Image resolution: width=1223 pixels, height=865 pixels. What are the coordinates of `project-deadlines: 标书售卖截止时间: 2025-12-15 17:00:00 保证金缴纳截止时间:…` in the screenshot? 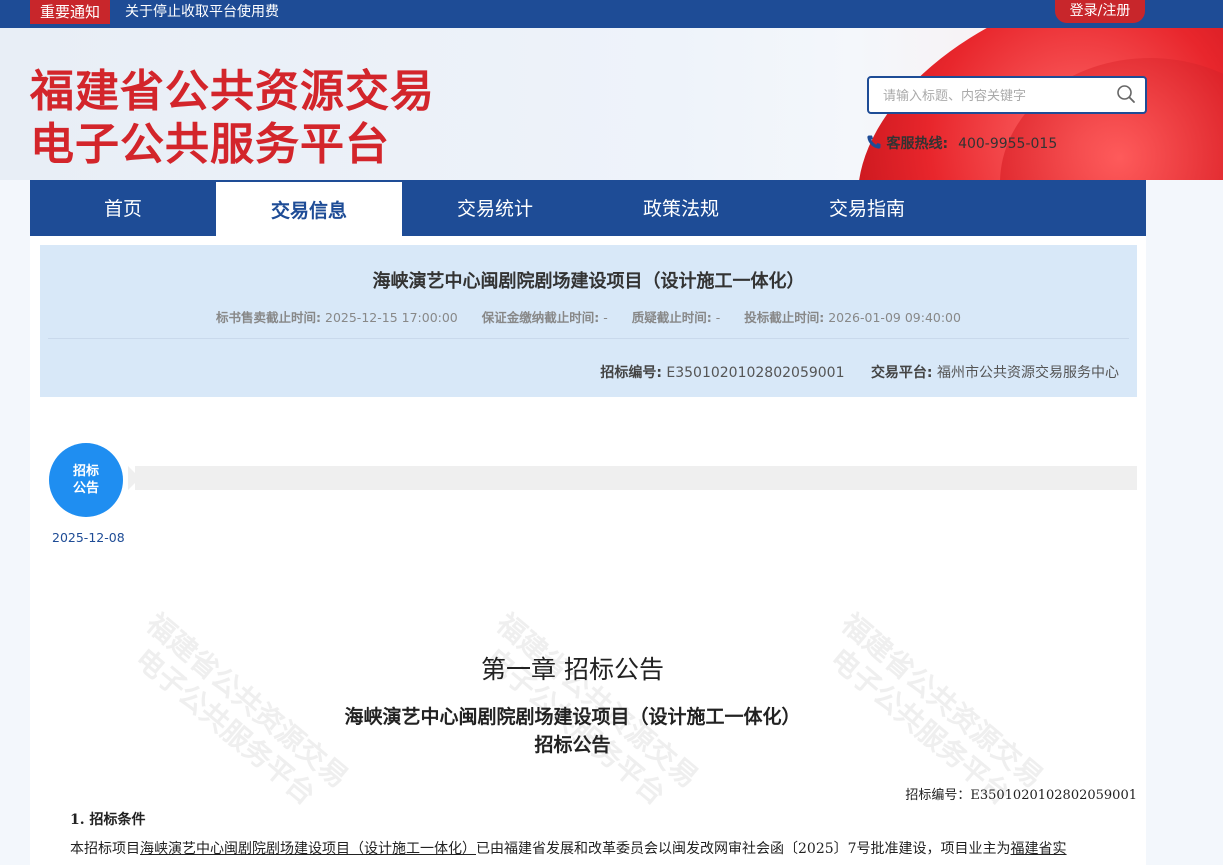 It's located at (588, 316).